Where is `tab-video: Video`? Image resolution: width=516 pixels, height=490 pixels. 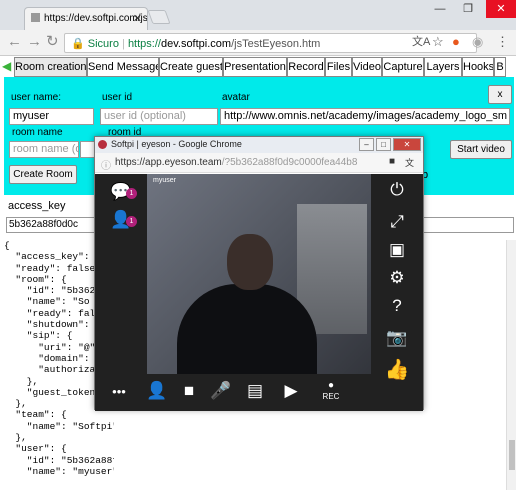 tab-video: Video is located at coordinates (367, 67).